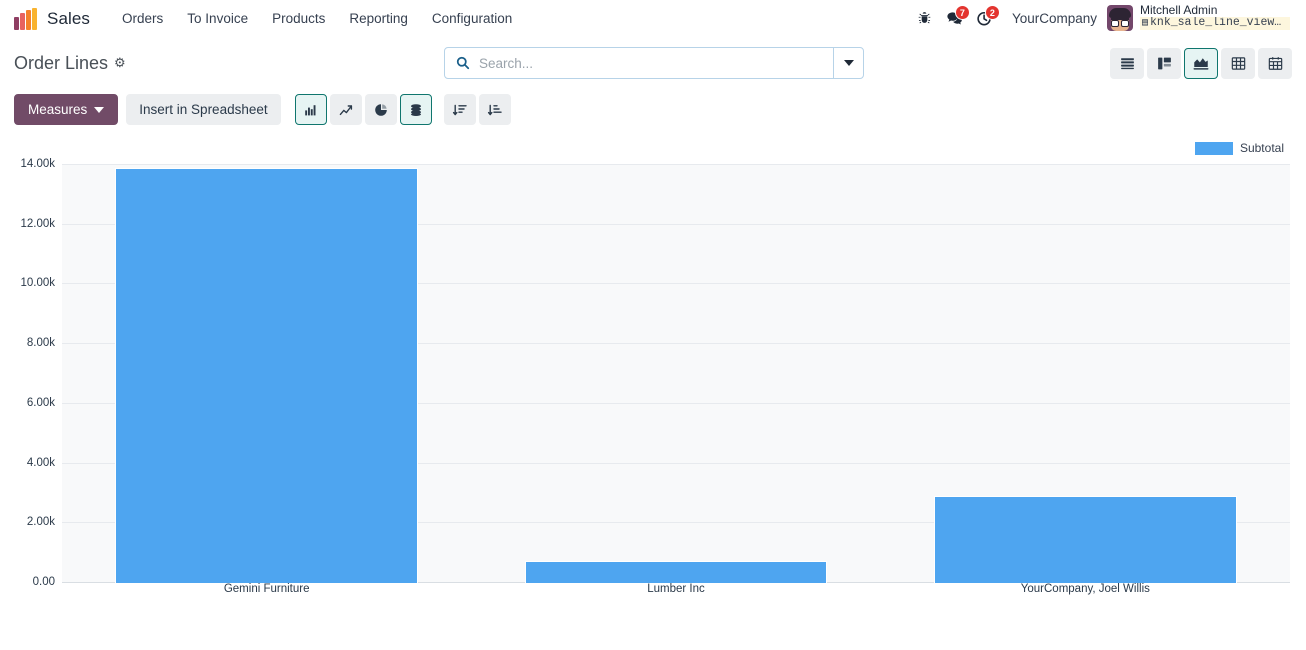 The width and height of the screenshot is (1306, 650). What do you see at coordinates (40, 343) in the screenshot?
I see `y-axis-tick-label: 8.00k` at bounding box center [40, 343].